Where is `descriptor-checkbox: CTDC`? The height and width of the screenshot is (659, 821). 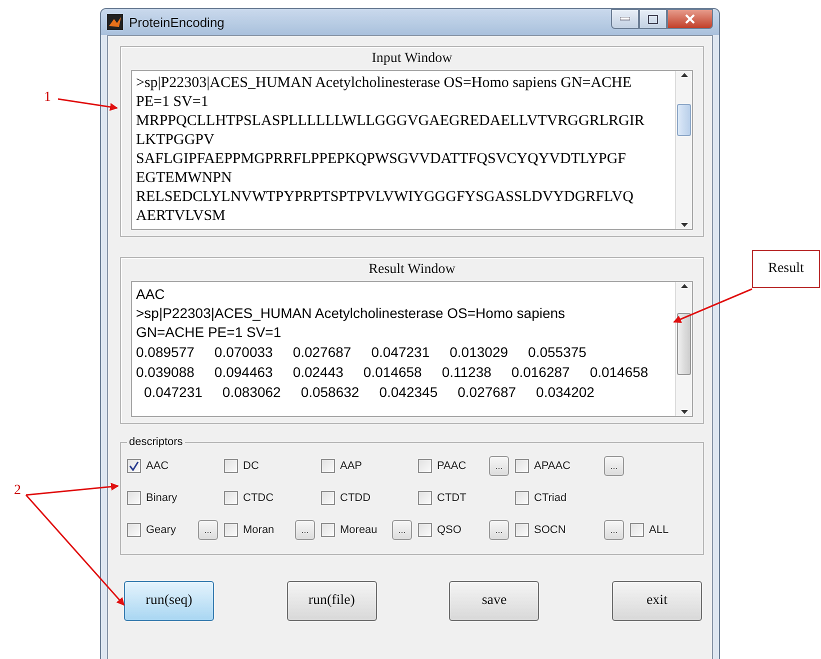
descriptor-checkbox: CTDC is located at coordinates (249, 498).